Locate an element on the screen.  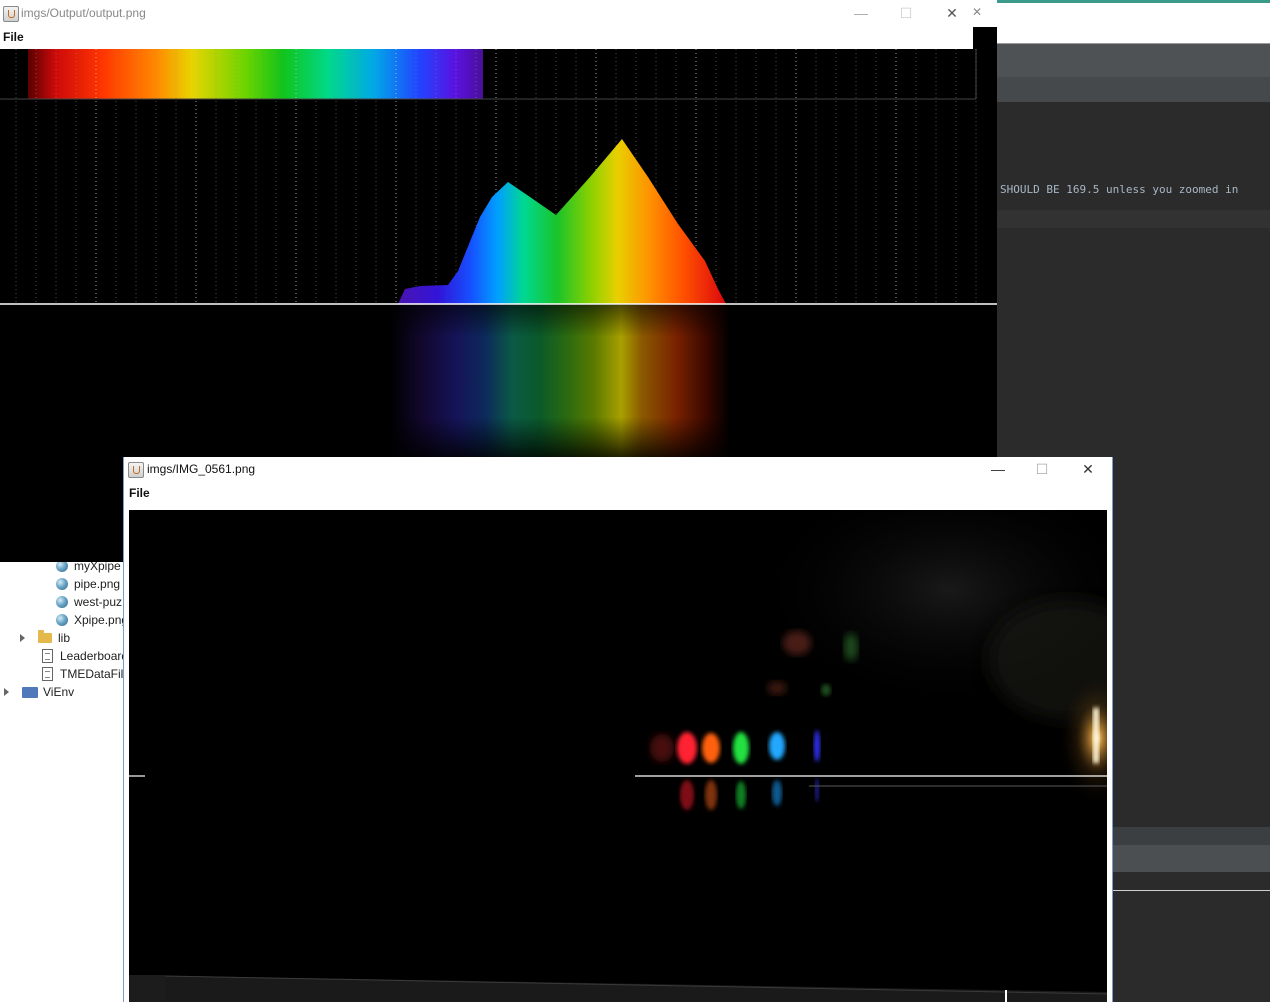
close-icon: ✕ is located at coordinates (977, 12).